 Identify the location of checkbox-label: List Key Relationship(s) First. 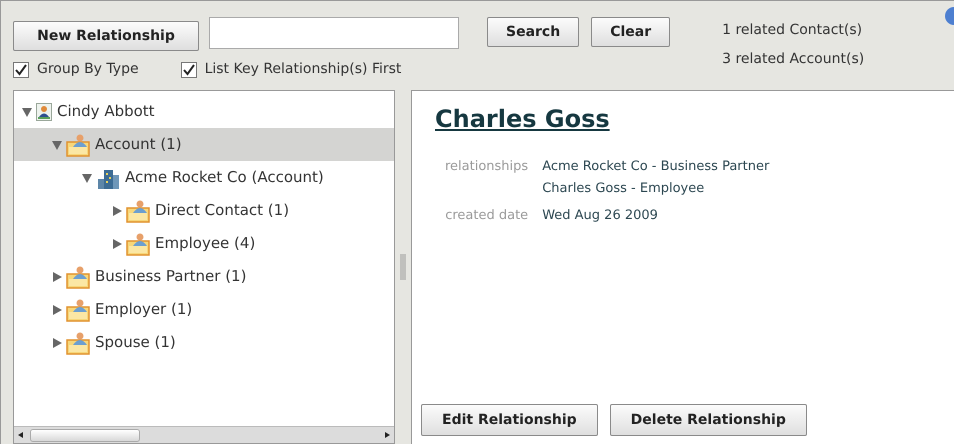
(303, 69).